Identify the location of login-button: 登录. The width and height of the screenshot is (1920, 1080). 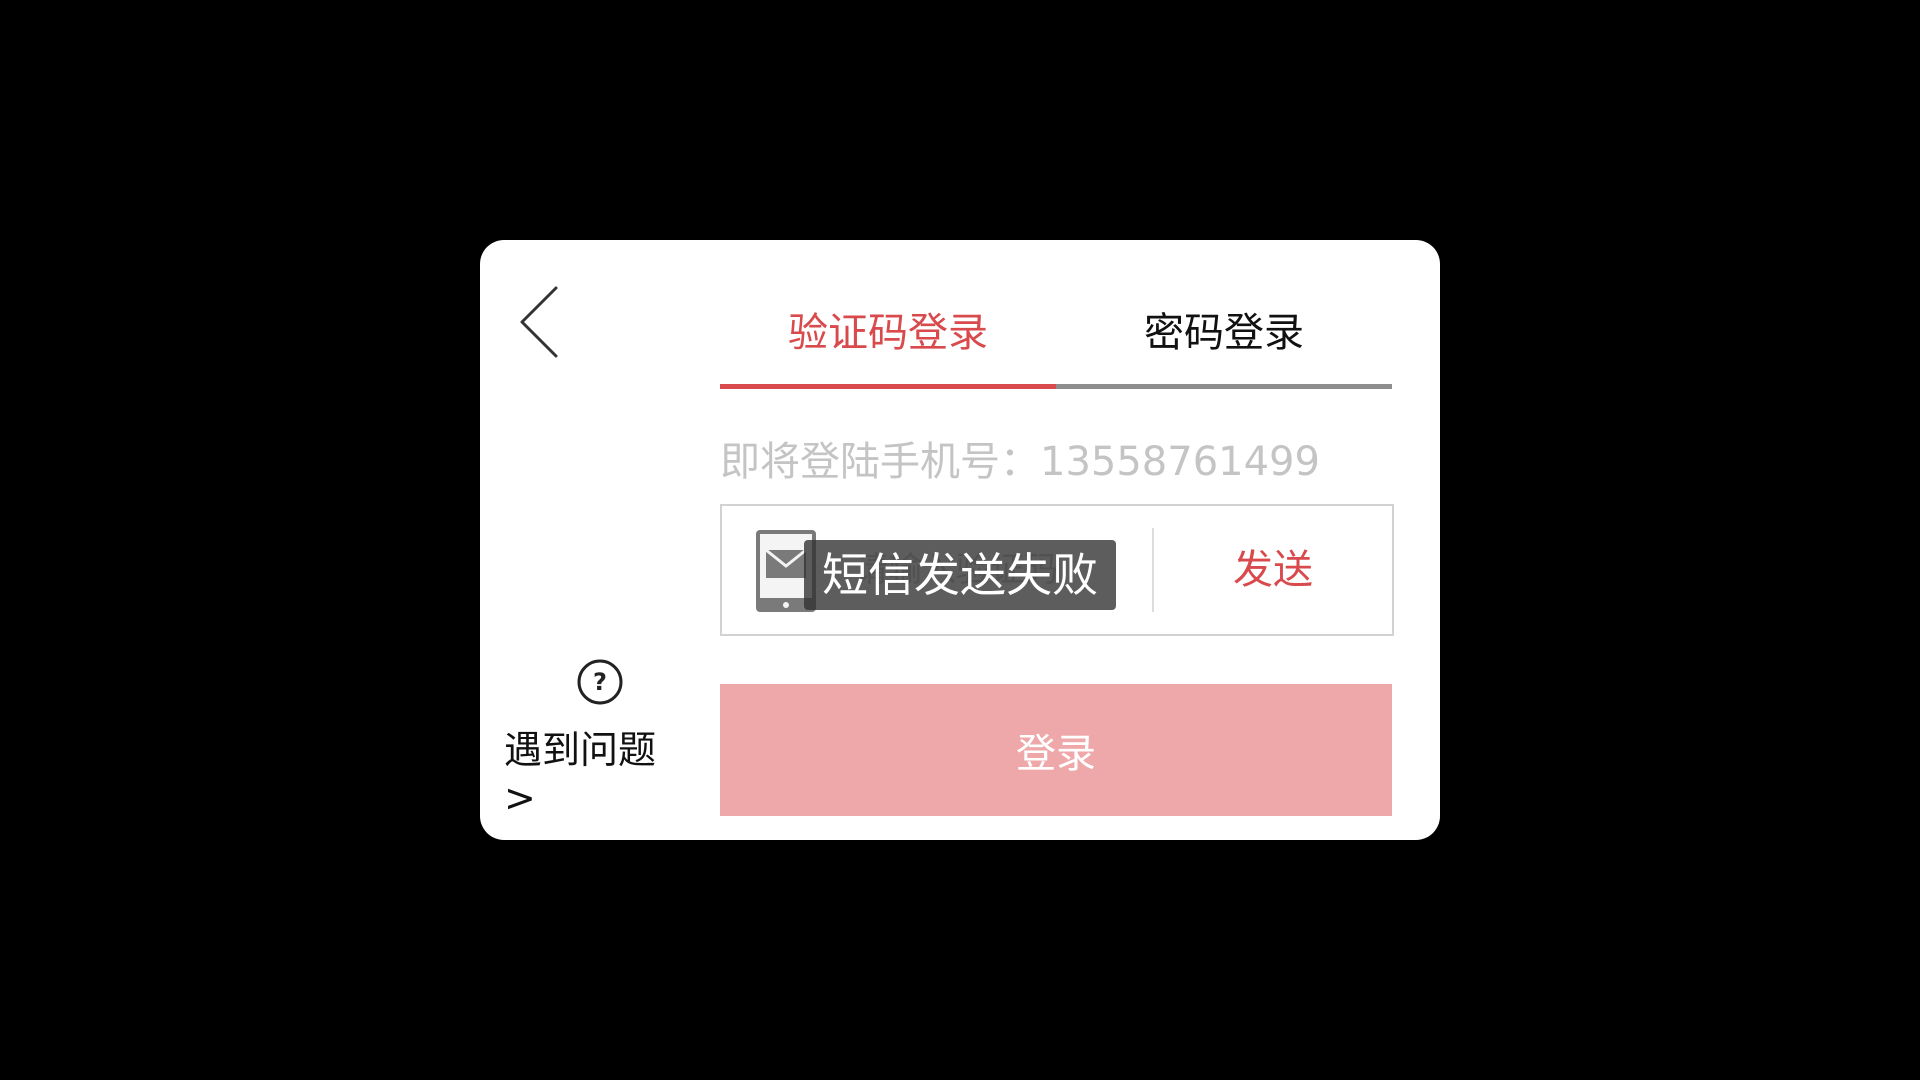
(1056, 750).